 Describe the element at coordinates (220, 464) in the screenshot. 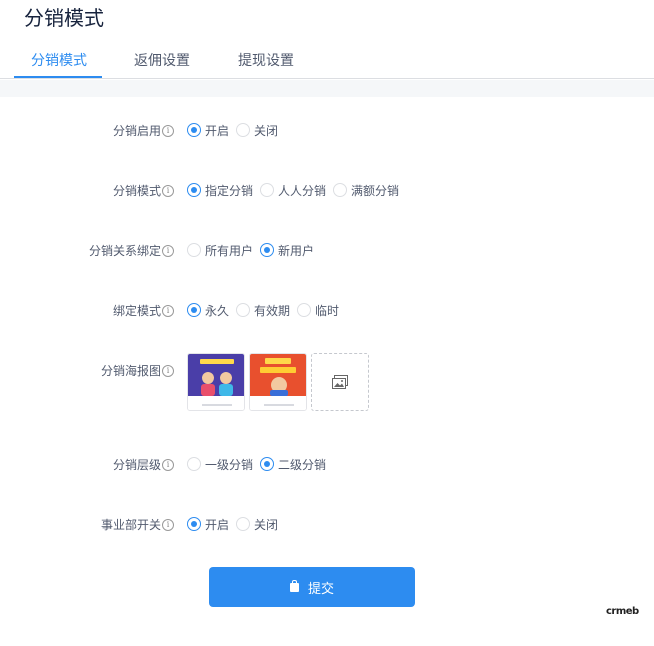

I see `level-one-radio: 一级分销` at that location.